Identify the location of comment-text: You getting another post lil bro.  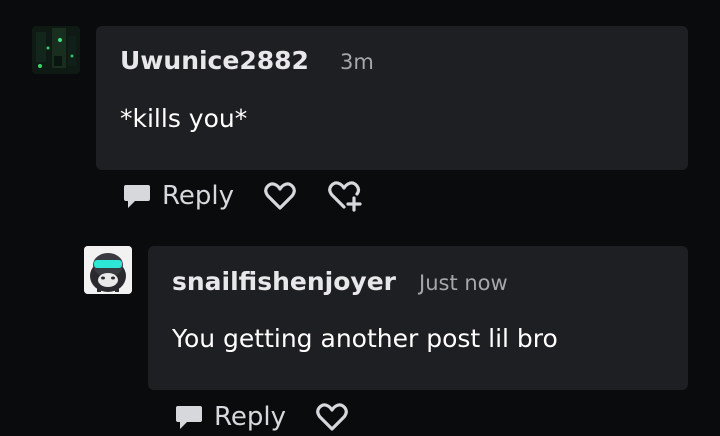
(365, 338).